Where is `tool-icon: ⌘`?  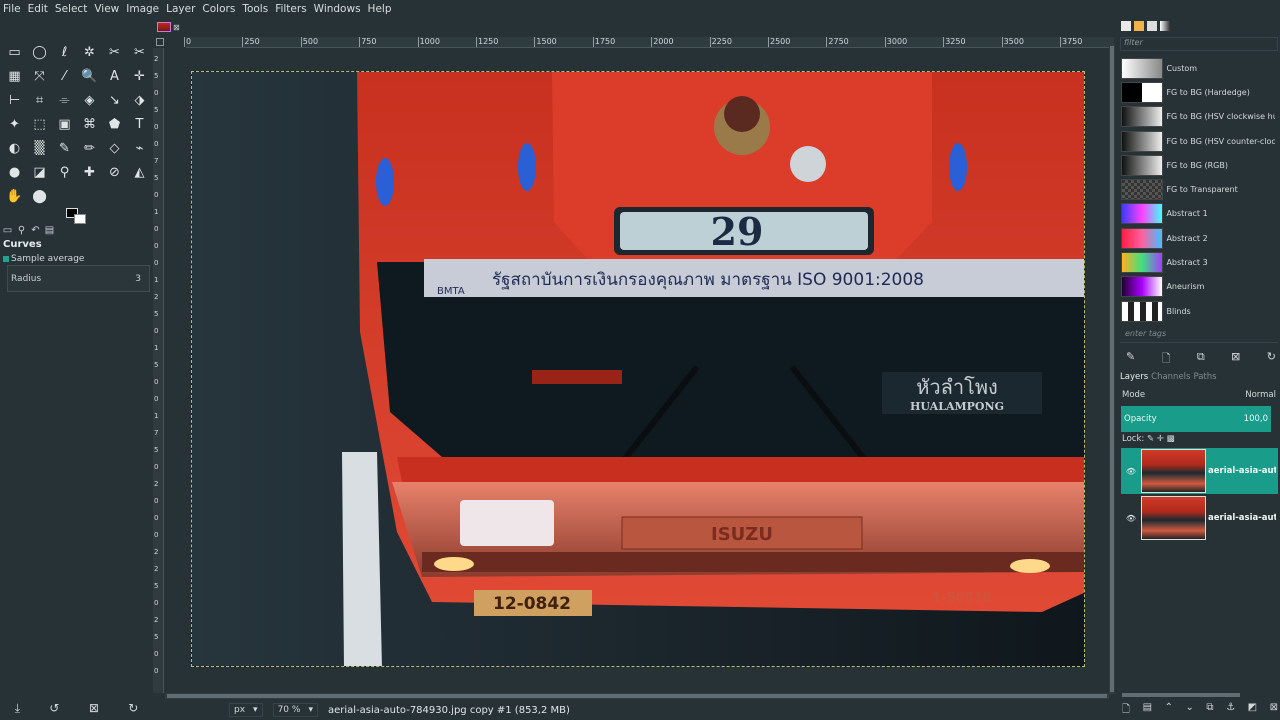
tool-icon: ⌘ is located at coordinates (89, 124).